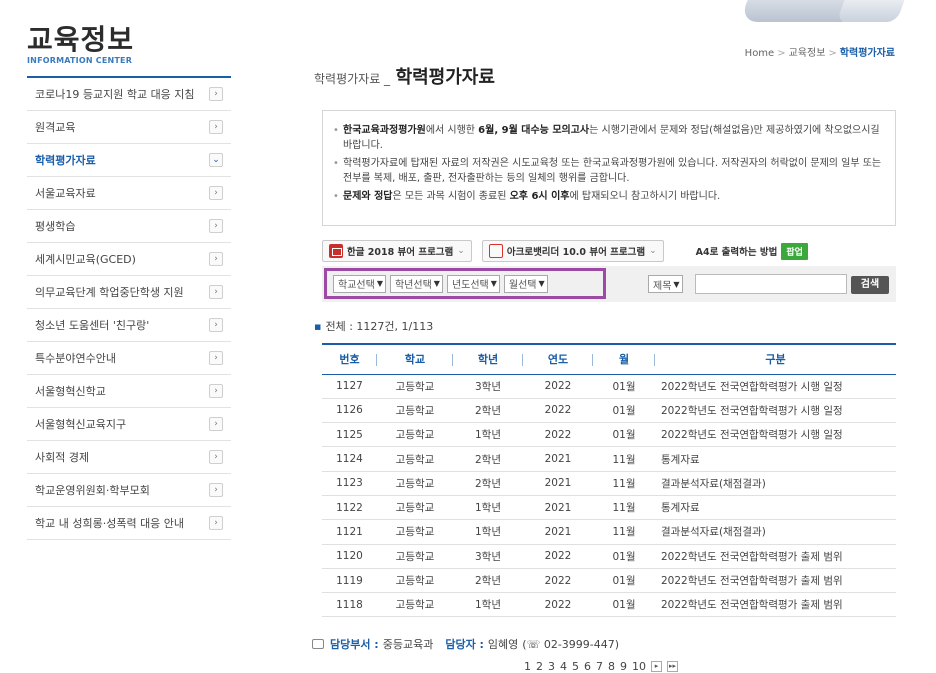 The image size is (936, 673). I want to click on sidebar-item-label: 평생학습, so click(55, 226).